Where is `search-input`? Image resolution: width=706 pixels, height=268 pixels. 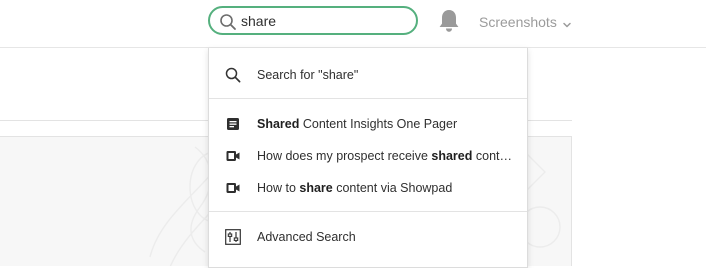
search-input is located at coordinates (326, 21).